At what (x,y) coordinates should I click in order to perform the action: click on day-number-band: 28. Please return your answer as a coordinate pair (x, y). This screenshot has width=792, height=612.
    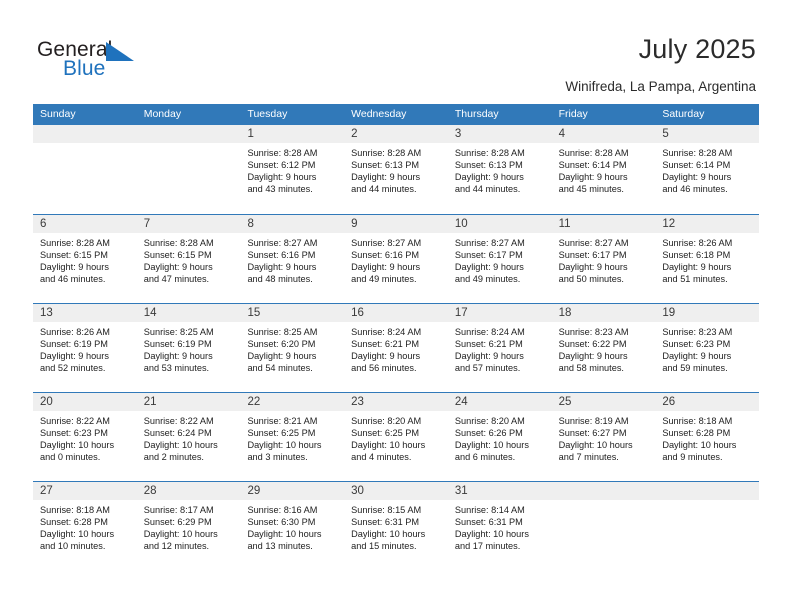
    Looking at the image, I should click on (188, 491).